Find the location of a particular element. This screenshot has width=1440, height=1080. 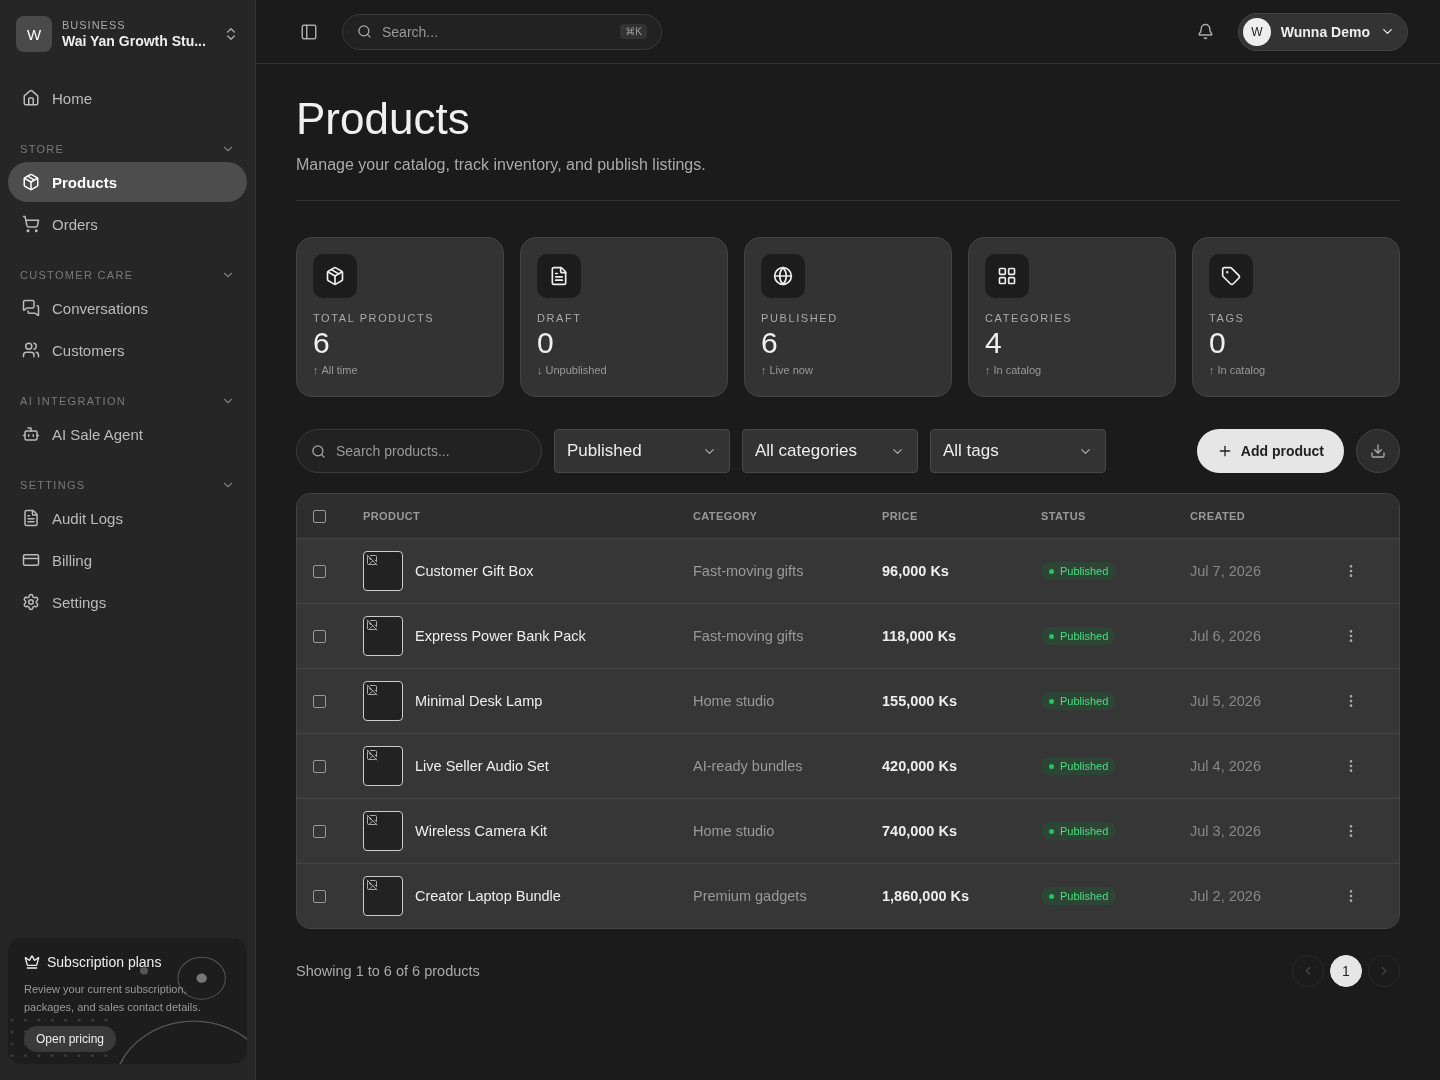

document-icon is located at coordinates (31, 518).